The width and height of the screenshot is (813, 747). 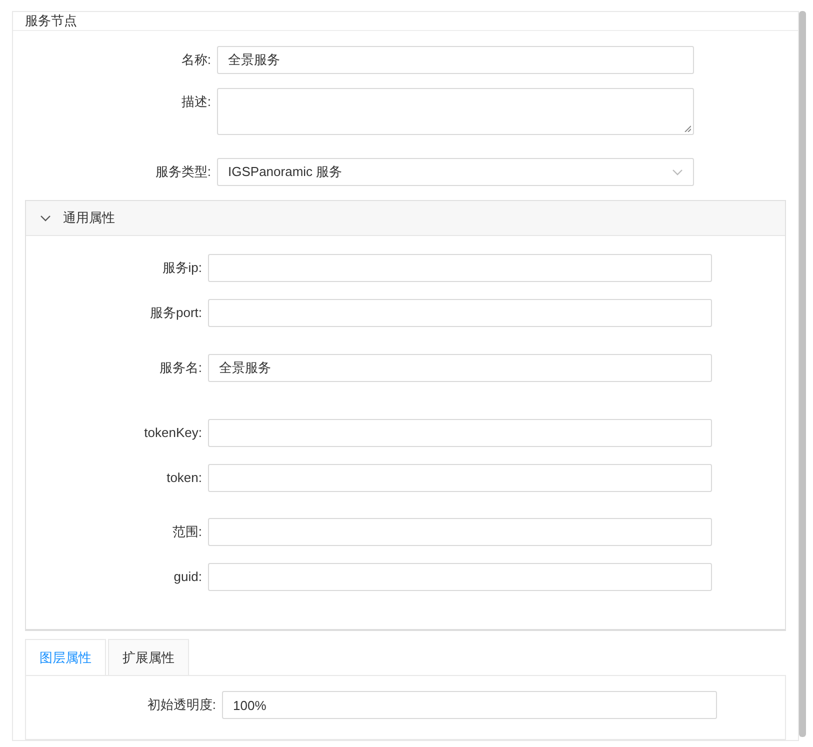 I want to click on field-label: guid:, so click(x=187, y=577).